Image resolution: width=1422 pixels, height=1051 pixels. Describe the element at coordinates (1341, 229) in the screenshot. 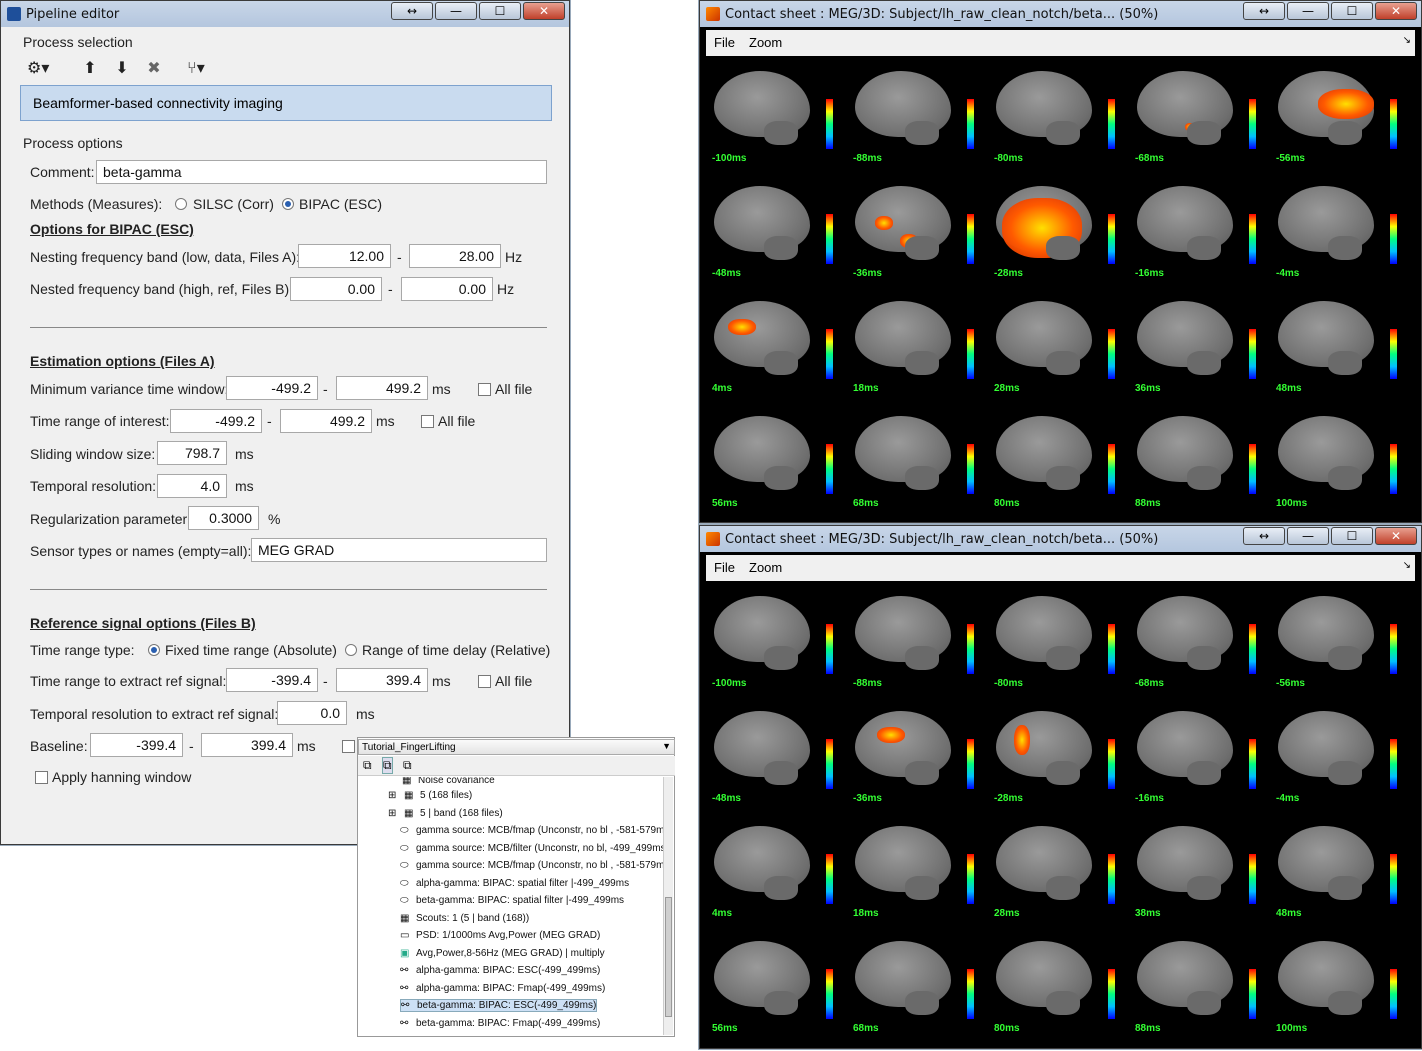

I see `brain-thumbnail: -4ms` at that location.